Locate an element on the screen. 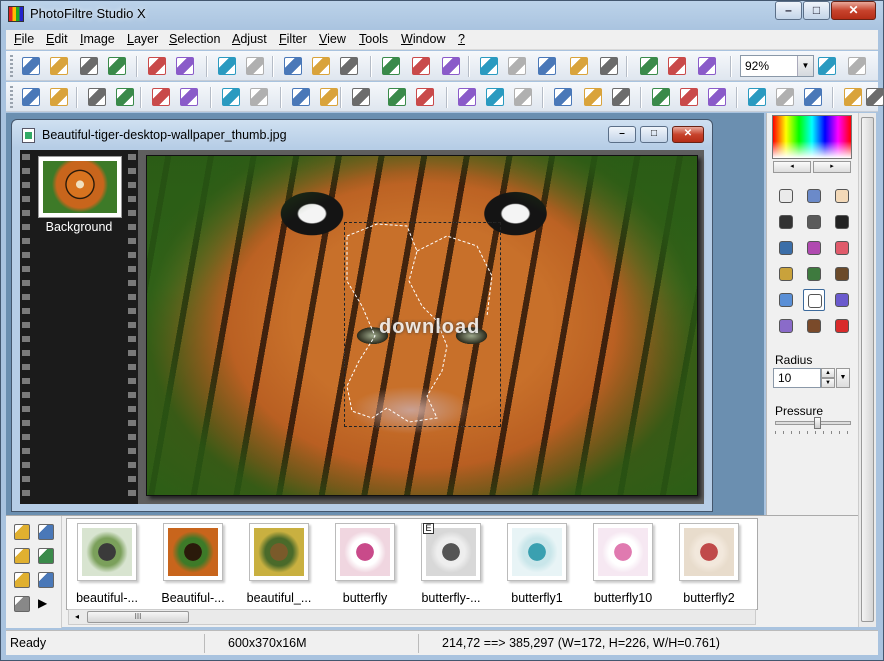 Image resolution: width=884 pixels, height=661 pixels. wizard-icon is located at coordinates (489, 66).